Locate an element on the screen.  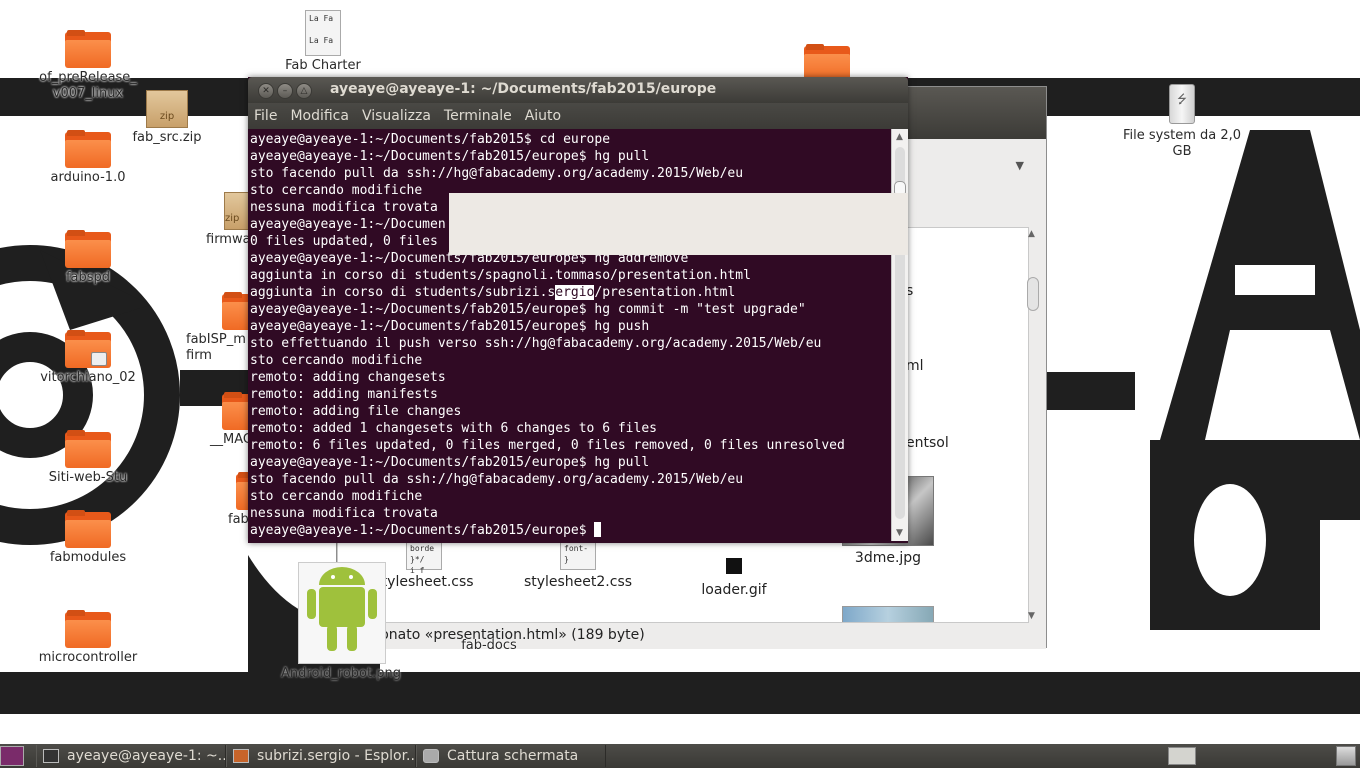
desktop-folder-siti-web: Siti-web-Stu is located at coordinates (88, 458).